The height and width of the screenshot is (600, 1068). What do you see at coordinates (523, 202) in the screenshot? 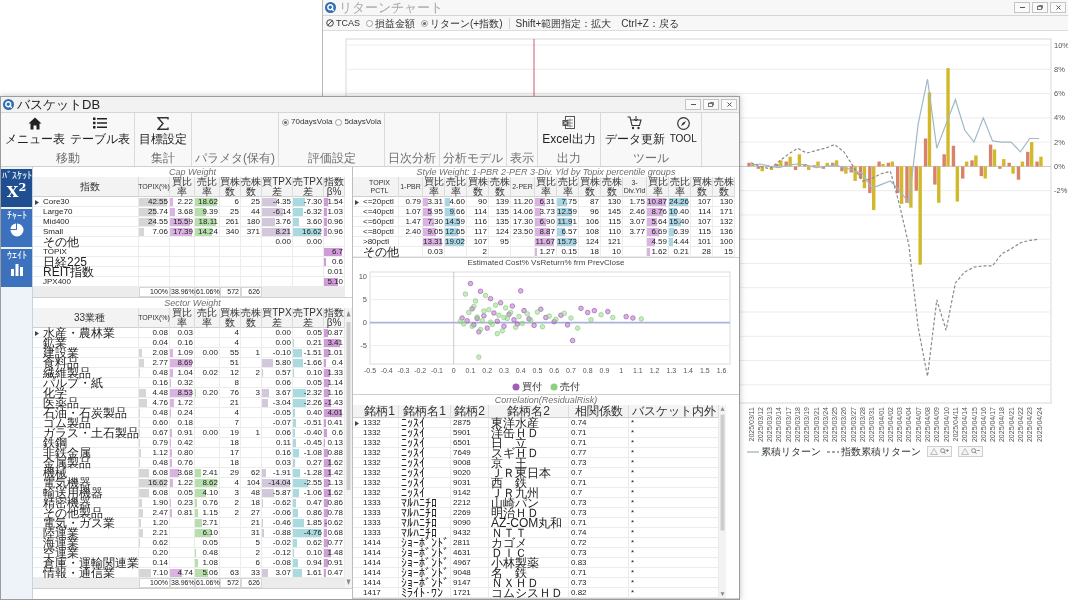
I see `table-cell: 11.20` at bounding box center [523, 202].